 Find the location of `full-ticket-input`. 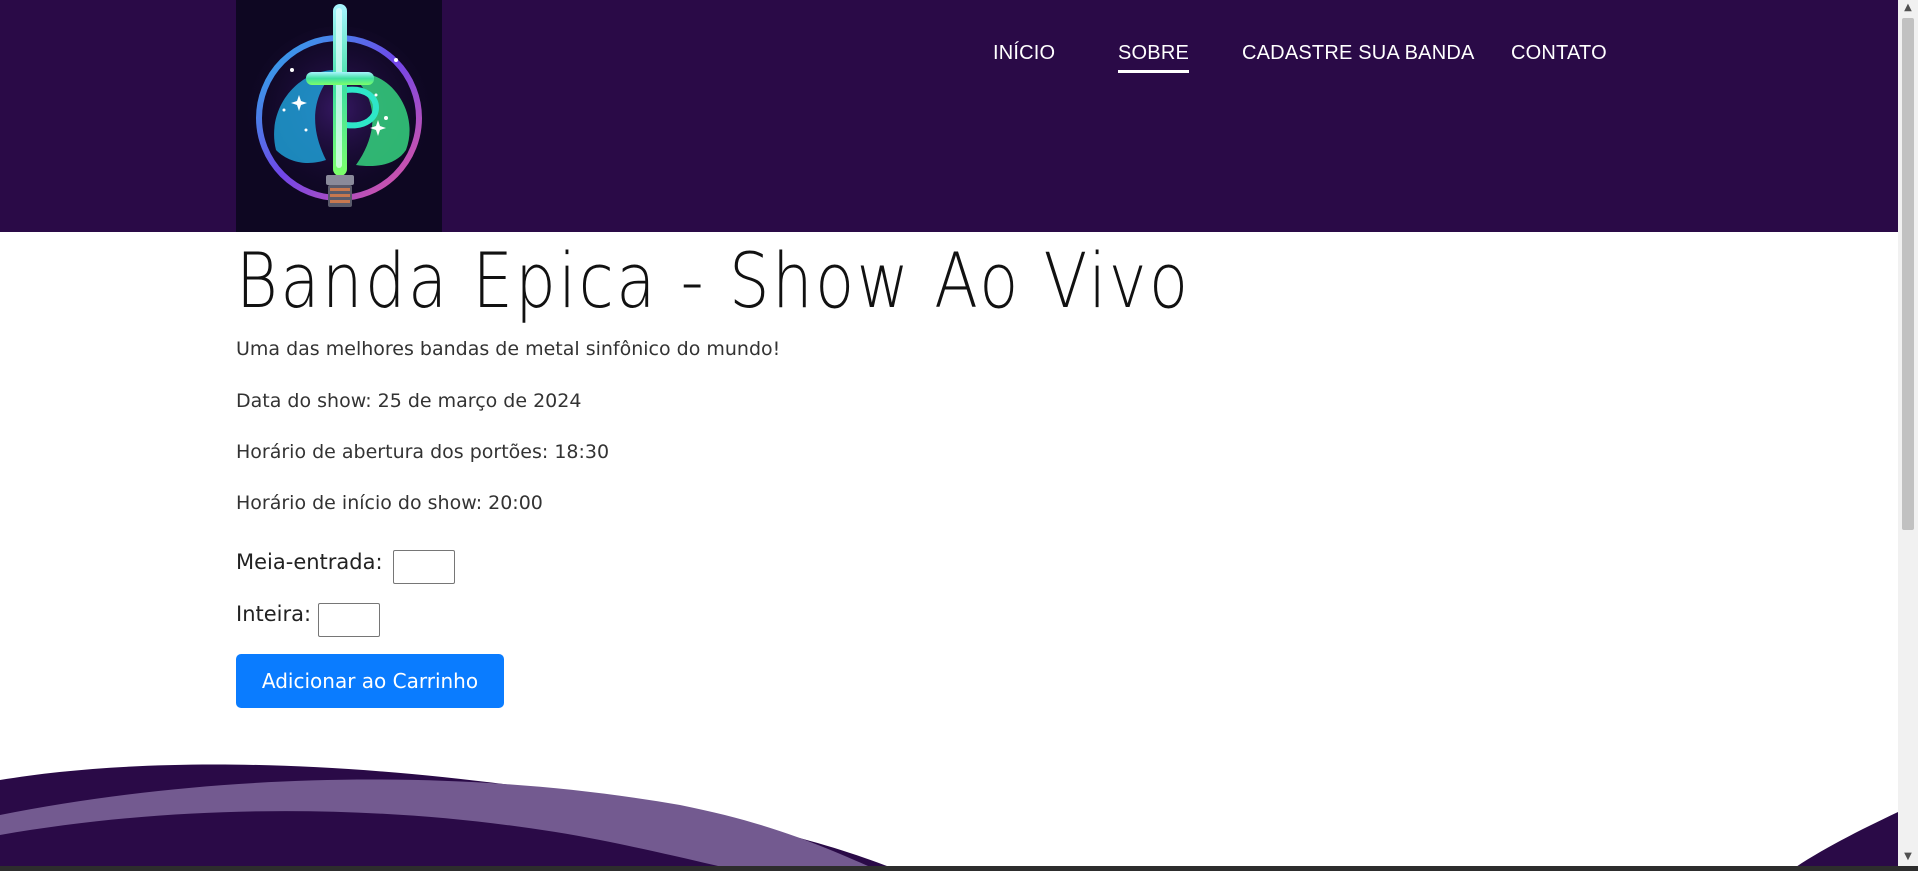

full-ticket-input is located at coordinates (349, 620).